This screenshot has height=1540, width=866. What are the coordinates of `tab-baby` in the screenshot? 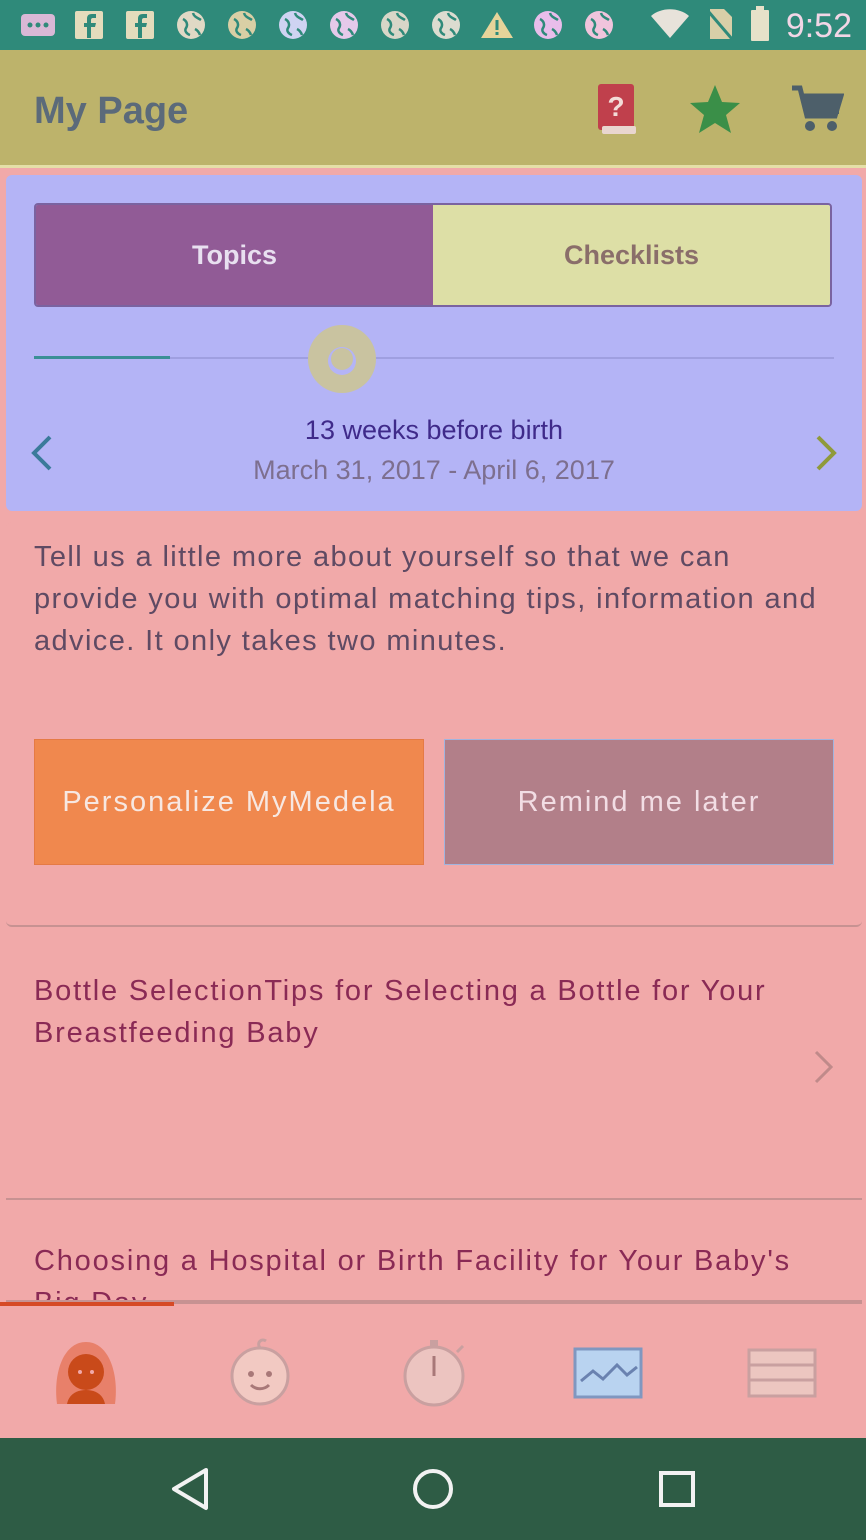 It's located at (260, 1375).